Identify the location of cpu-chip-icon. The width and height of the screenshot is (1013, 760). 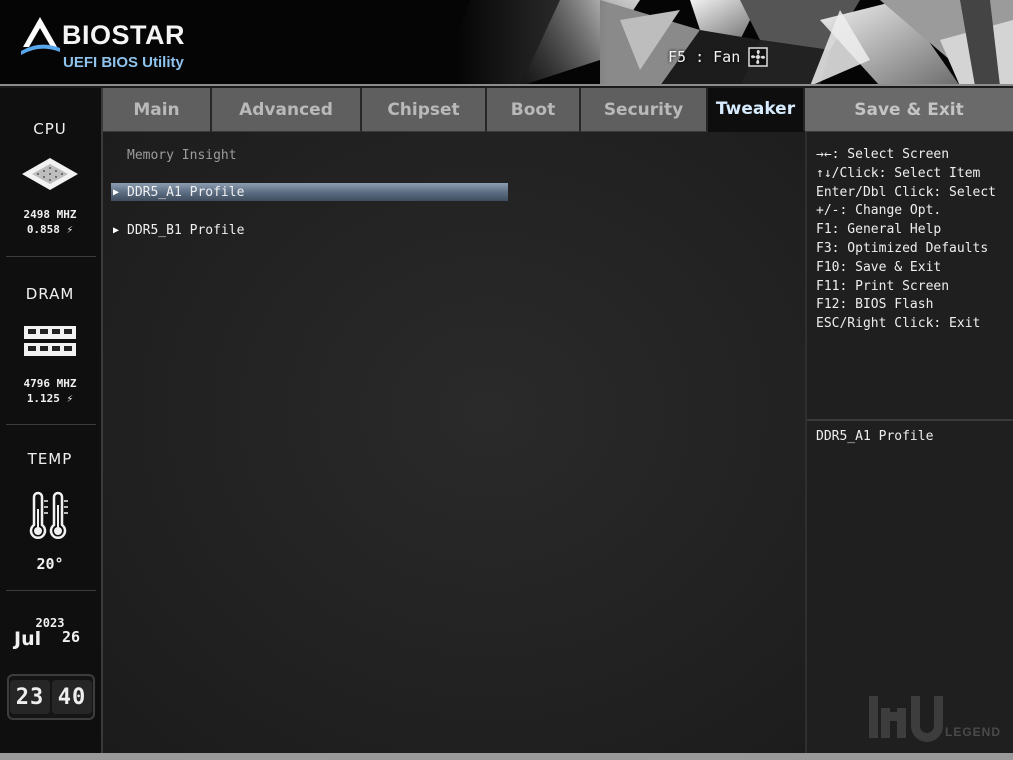
(50, 174).